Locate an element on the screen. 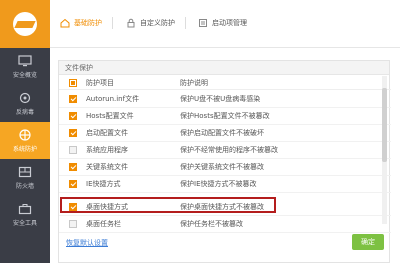 The width and height of the screenshot is (400, 263). row-name: 桌面任务栏 is located at coordinates (103, 224).